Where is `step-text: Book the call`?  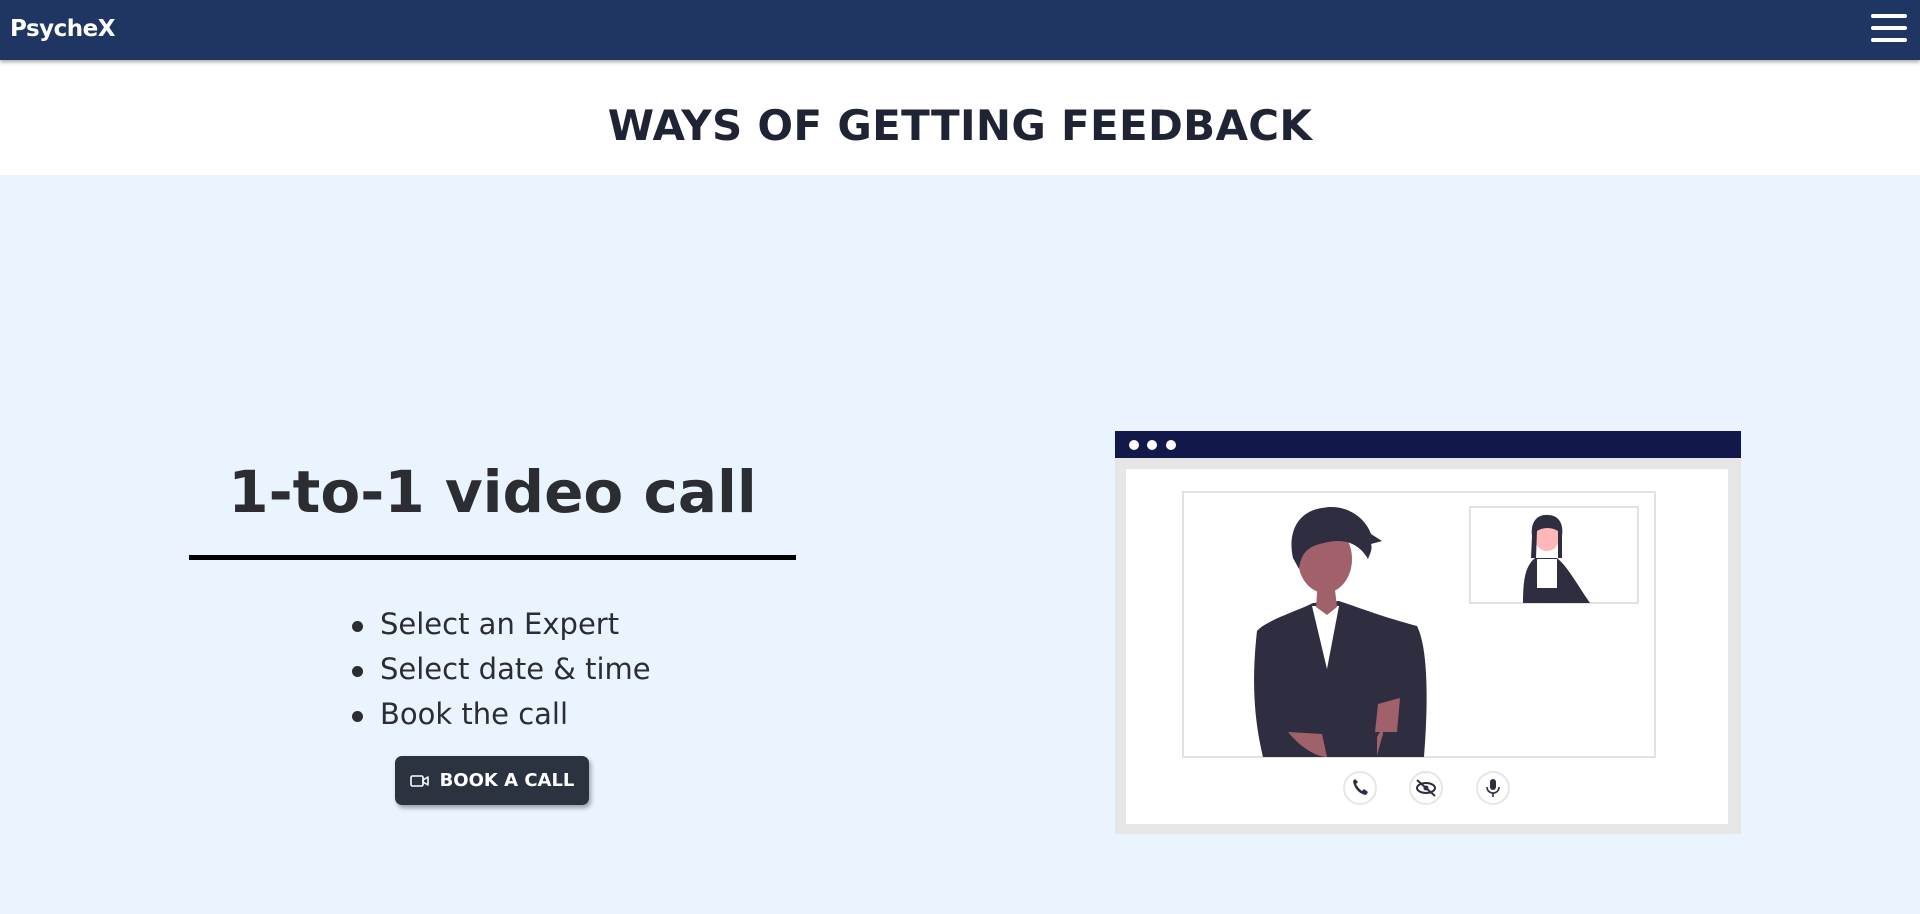
step-text: Book the call is located at coordinates (474, 714).